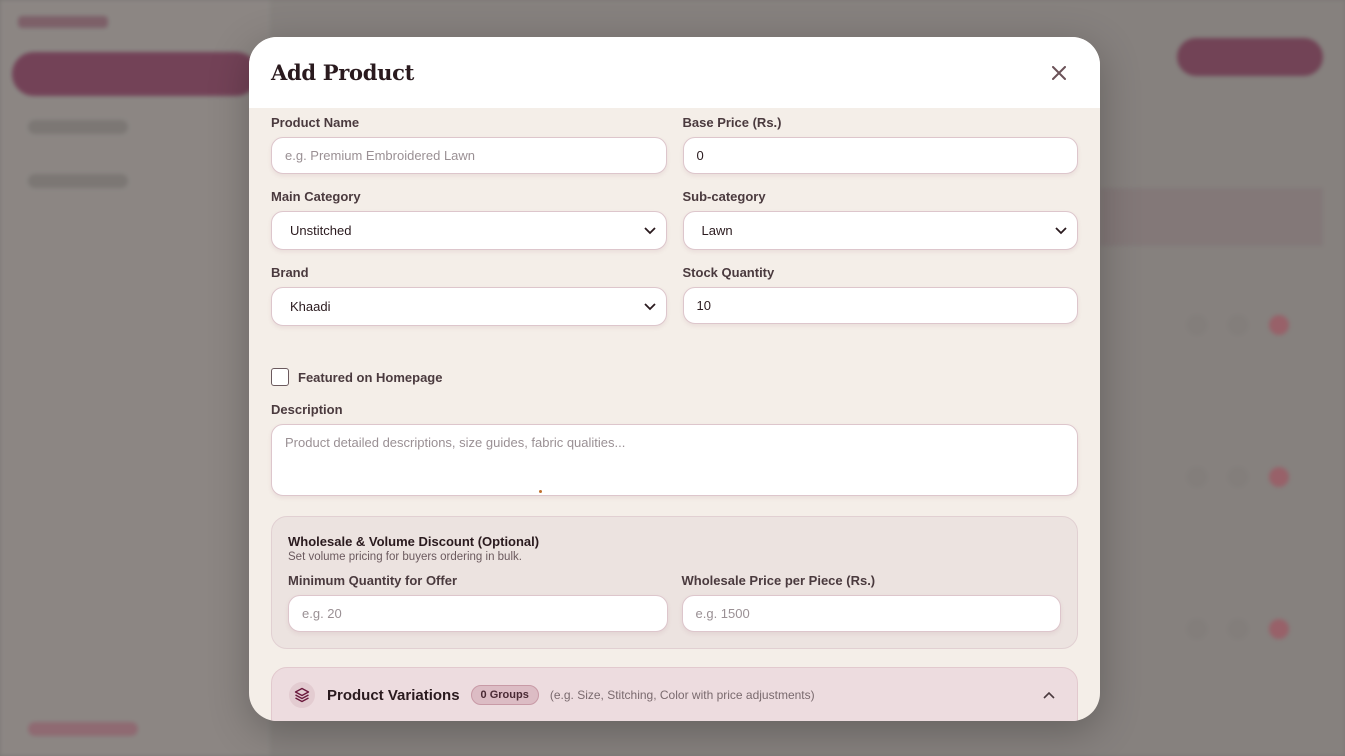 This screenshot has width=1345, height=756. I want to click on main-category-label: Main Category, so click(316, 196).